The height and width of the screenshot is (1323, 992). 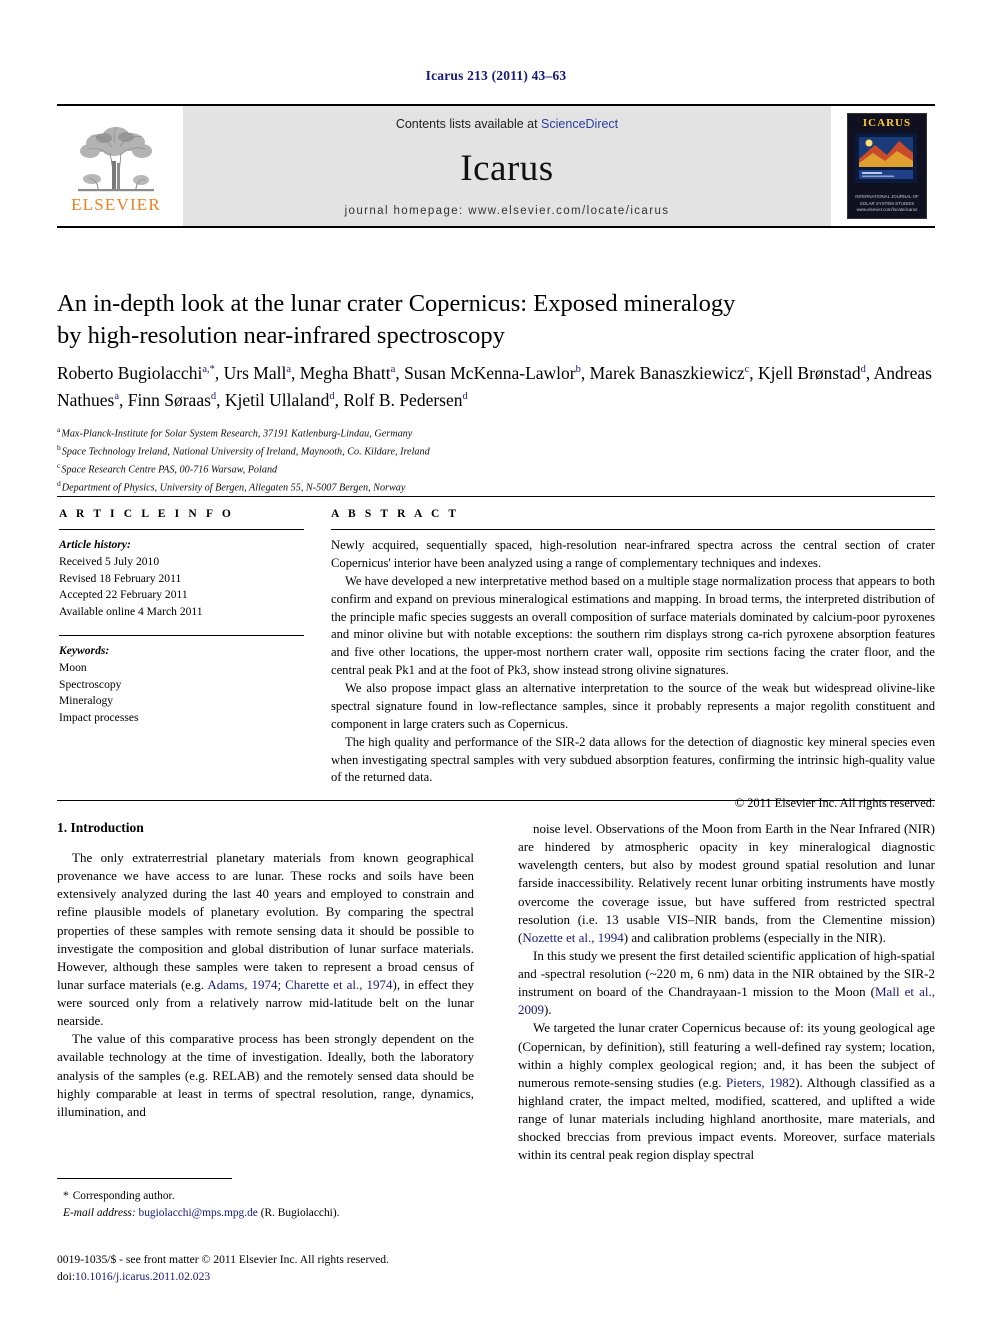 I want to click on author-name: Kjell Brønstad, so click(x=809, y=373).